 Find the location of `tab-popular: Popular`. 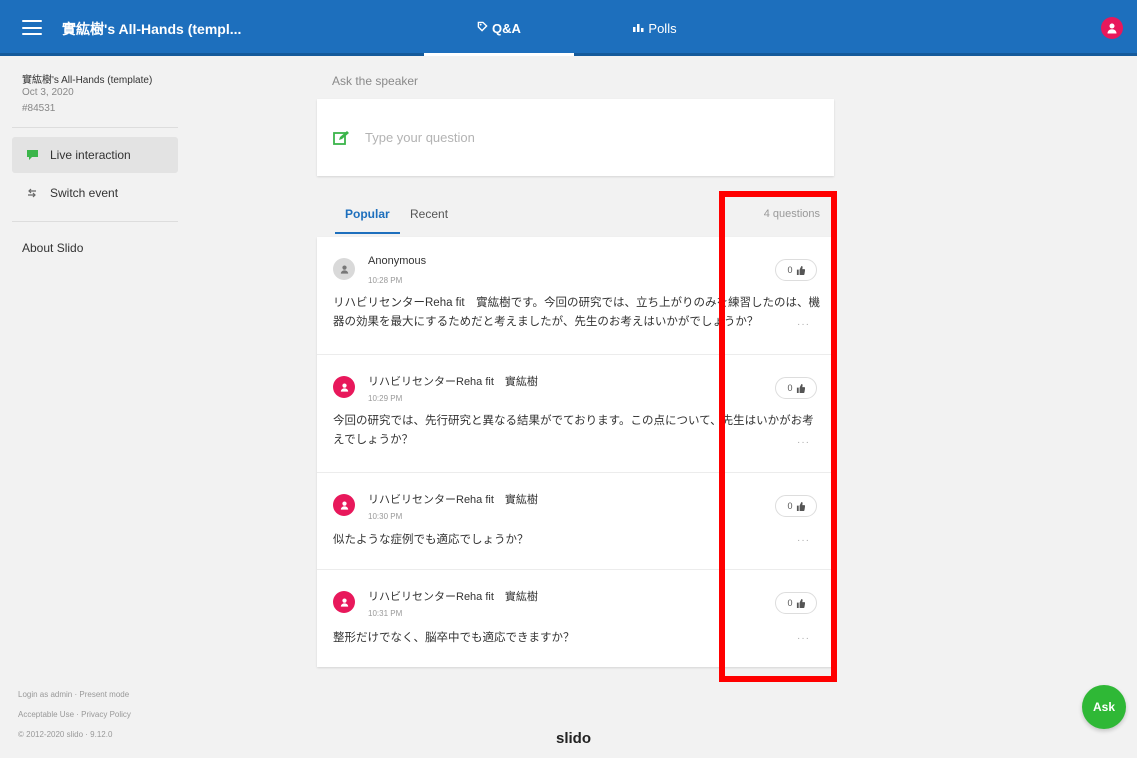

tab-popular: Popular is located at coordinates (367, 220).